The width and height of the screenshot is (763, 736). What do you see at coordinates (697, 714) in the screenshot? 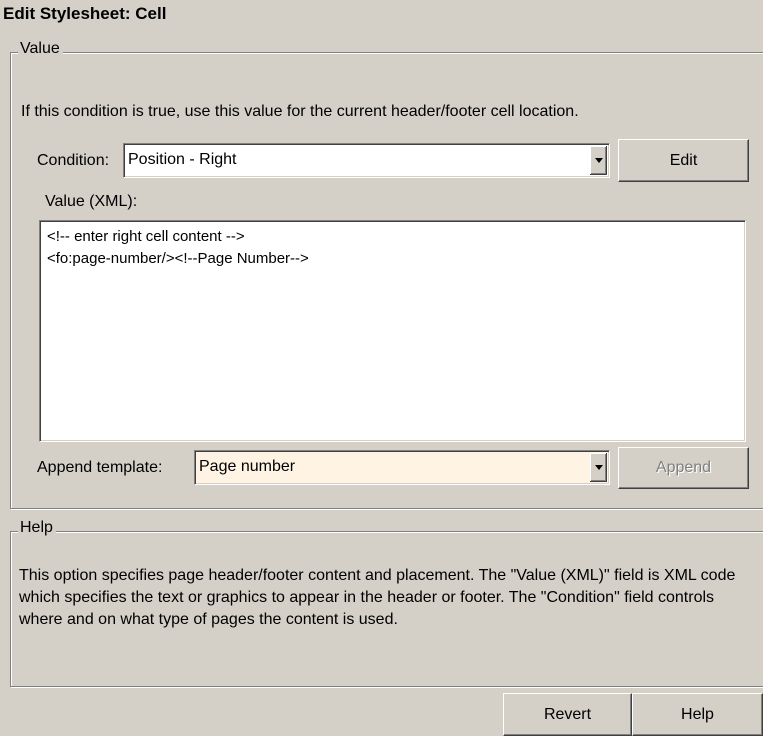
I see `help-button: Help` at bounding box center [697, 714].